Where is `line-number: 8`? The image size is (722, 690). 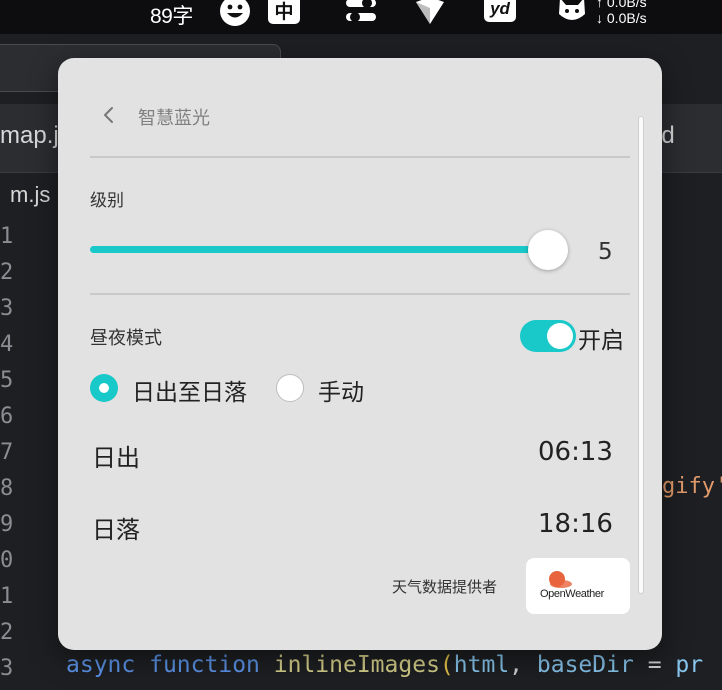
line-number: 8 is located at coordinates (7, 488).